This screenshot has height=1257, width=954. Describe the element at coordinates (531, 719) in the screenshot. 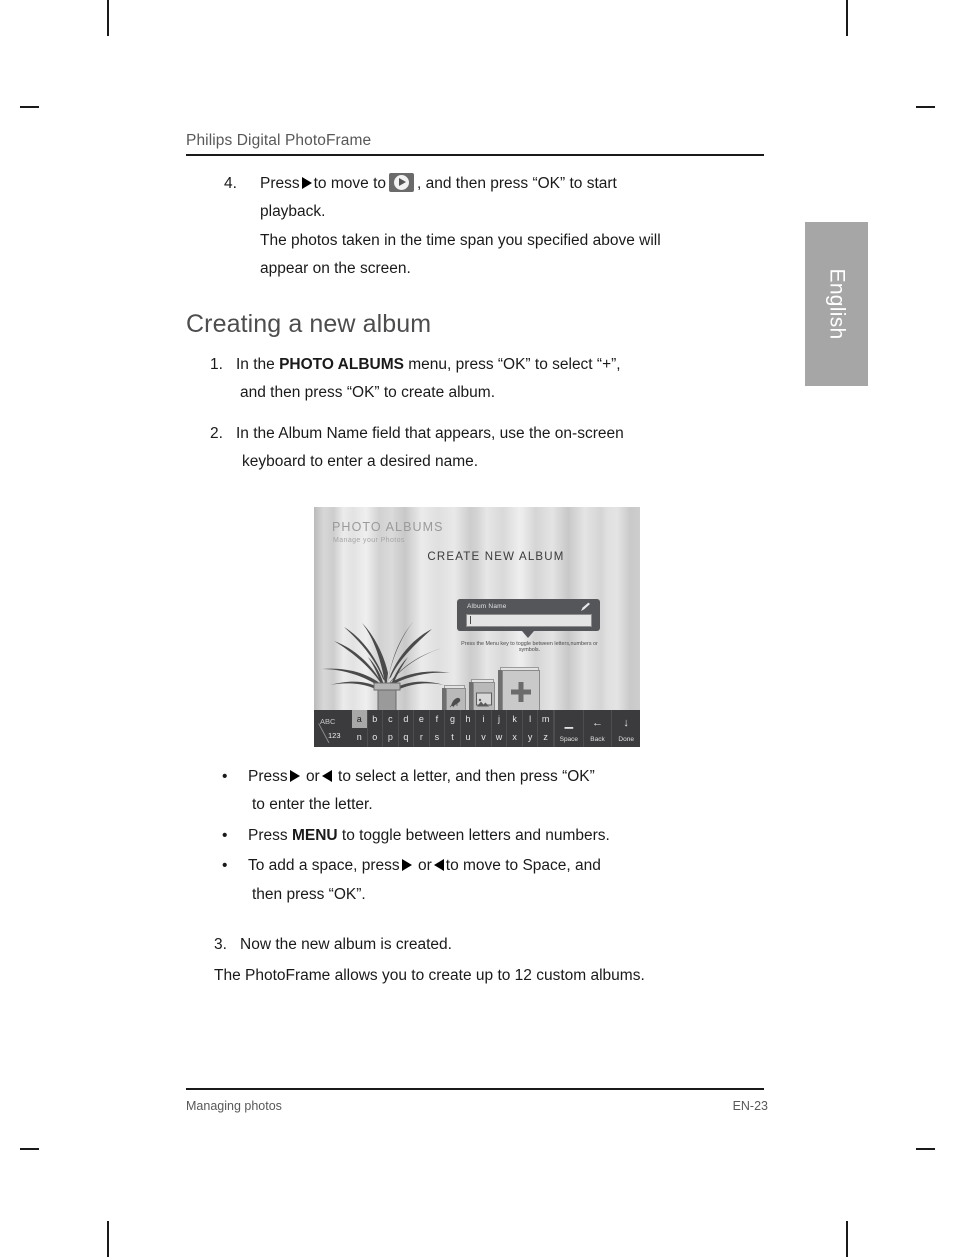

I see `keyboard-key-l: l` at that location.